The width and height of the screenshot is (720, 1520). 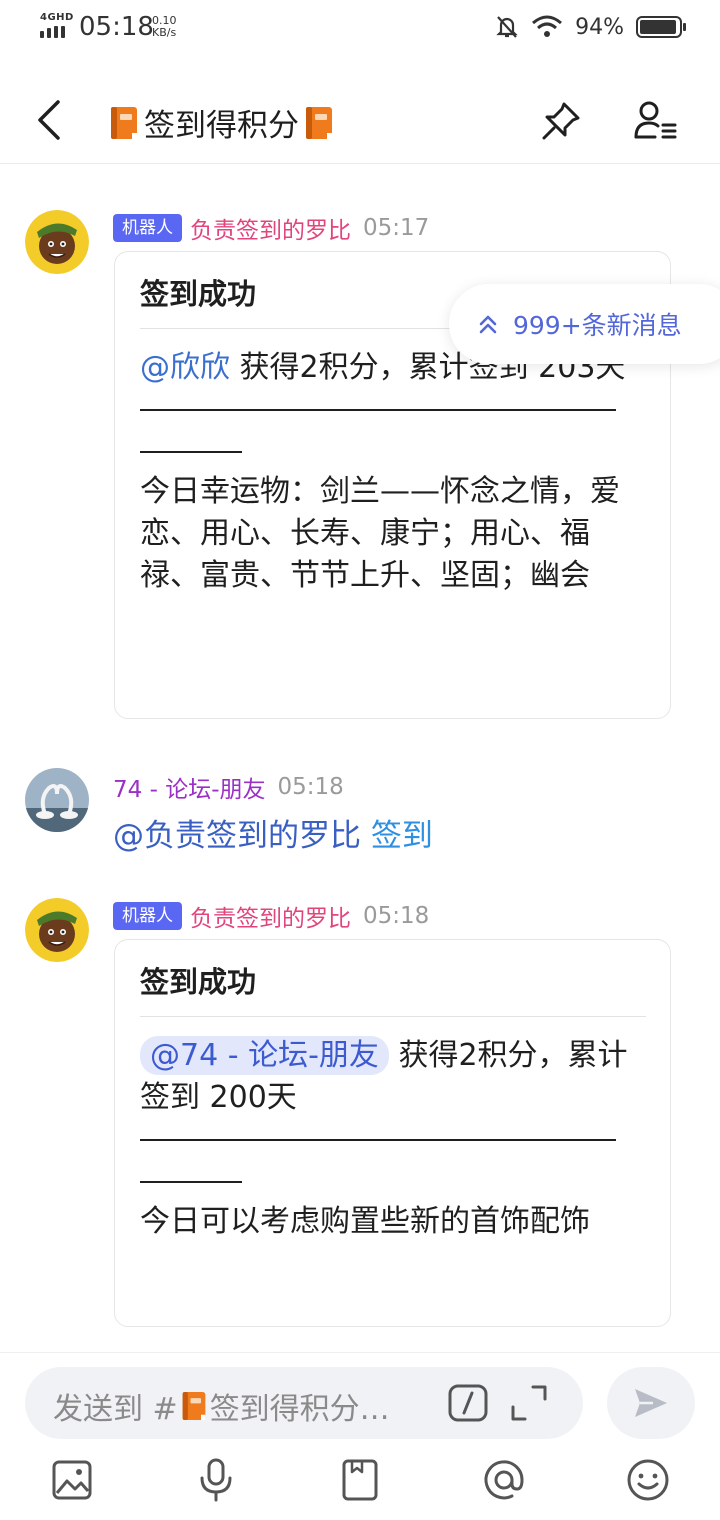 I want to click on composer-divider, so click(x=360, y=1352).